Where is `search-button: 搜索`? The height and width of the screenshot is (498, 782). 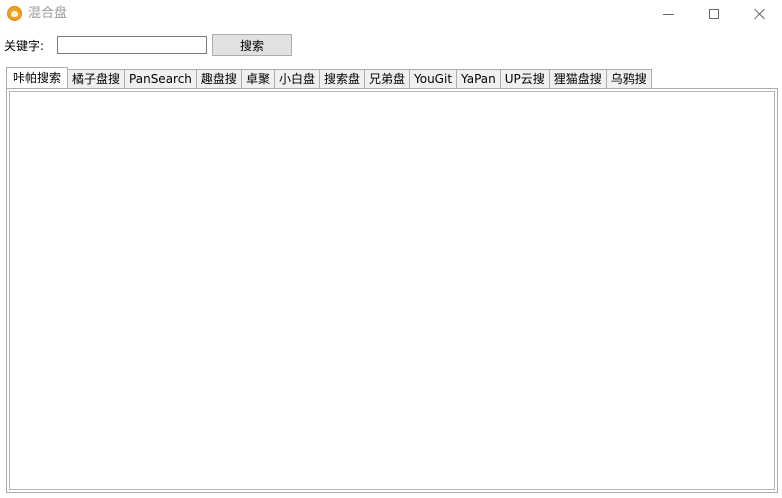 search-button: 搜索 is located at coordinates (252, 45).